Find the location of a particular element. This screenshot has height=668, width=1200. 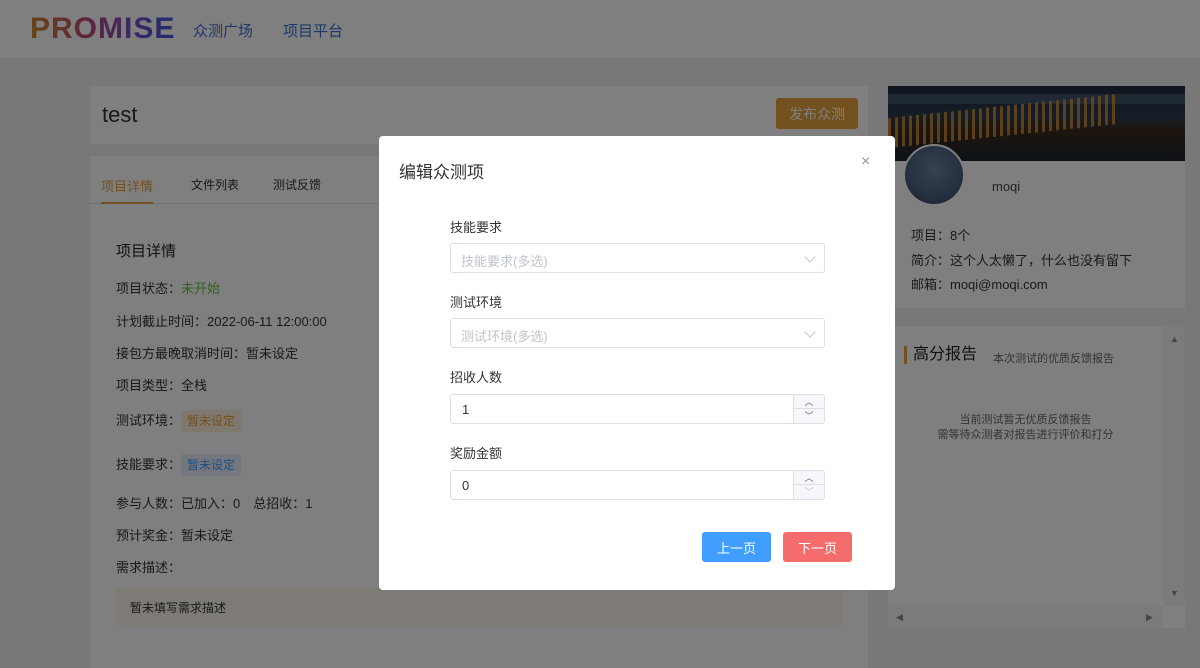

env-placeholder: 测试环境(多选) is located at coordinates (504, 336).